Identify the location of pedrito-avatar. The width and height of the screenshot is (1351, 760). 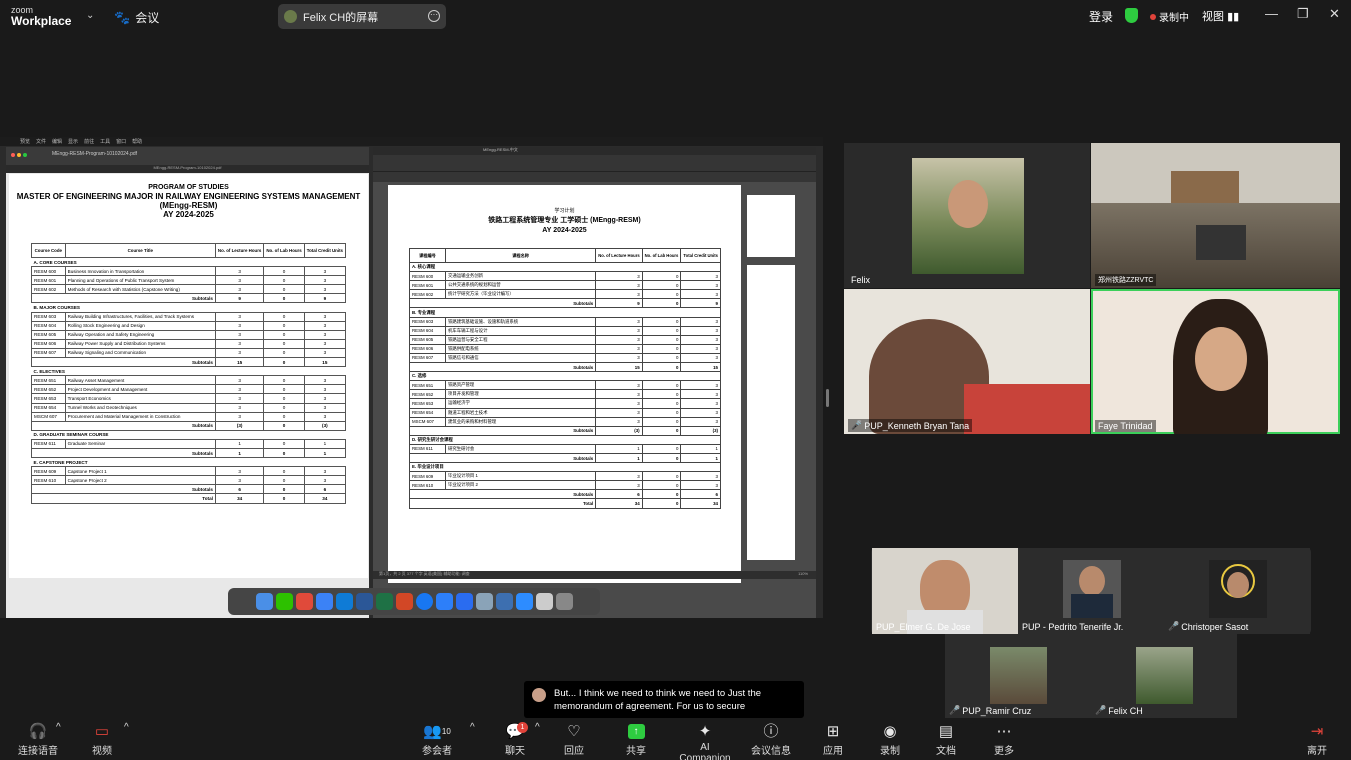
(1092, 589).